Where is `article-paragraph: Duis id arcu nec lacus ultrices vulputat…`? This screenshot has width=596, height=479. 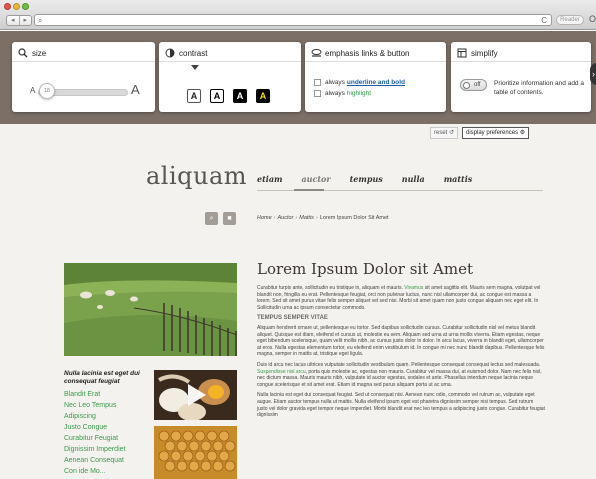
article-paragraph: Duis id arcu nec lacus ultrices vulputat… is located at coordinates (401, 375).